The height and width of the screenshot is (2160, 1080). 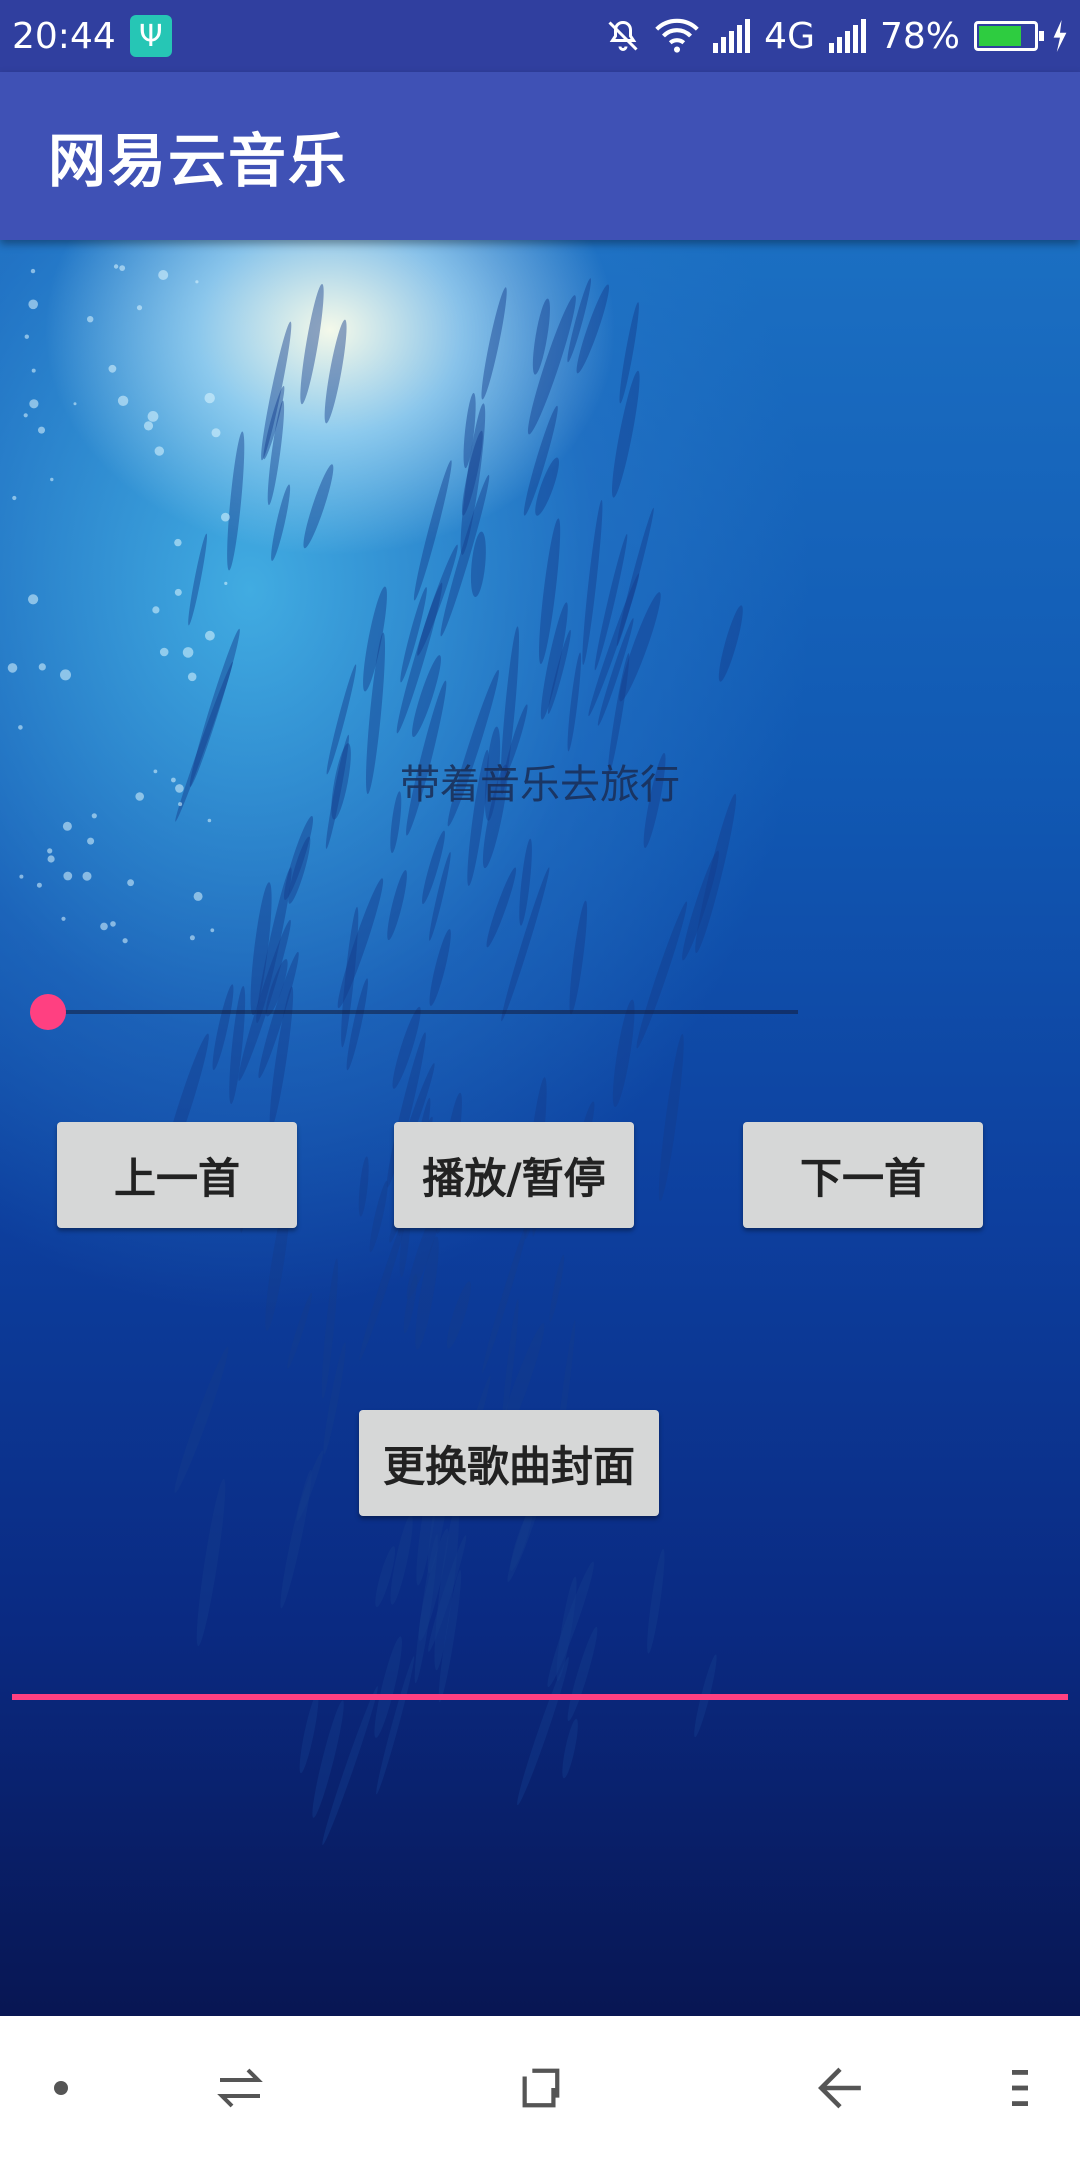 What do you see at coordinates (423, 1012) in the screenshot?
I see `seek-bar-track` at bounding box center [423, 1012].